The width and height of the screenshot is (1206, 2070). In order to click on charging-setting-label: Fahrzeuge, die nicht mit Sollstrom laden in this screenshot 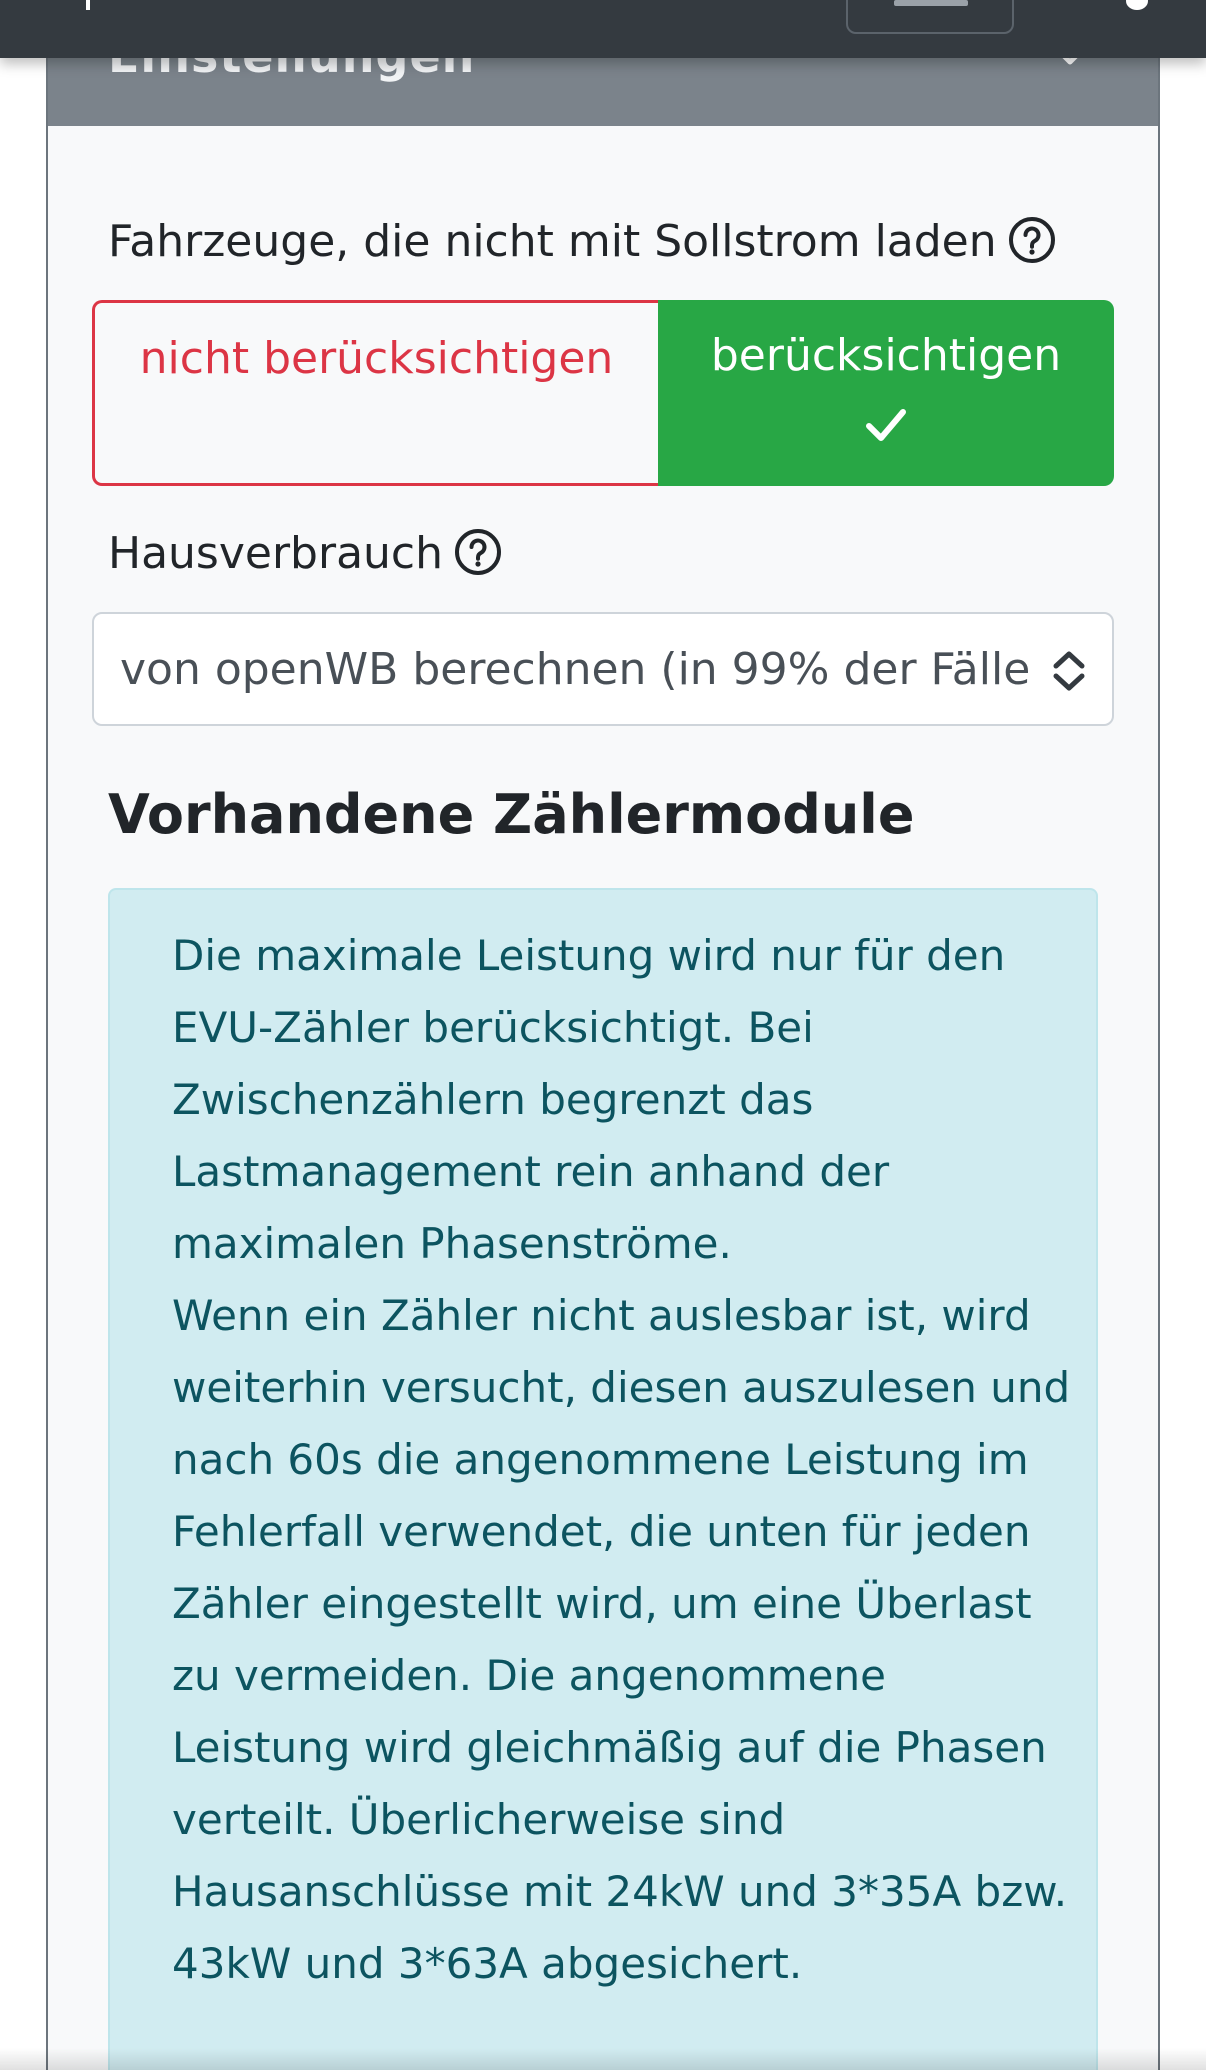, I will do `click(582, 242)`.